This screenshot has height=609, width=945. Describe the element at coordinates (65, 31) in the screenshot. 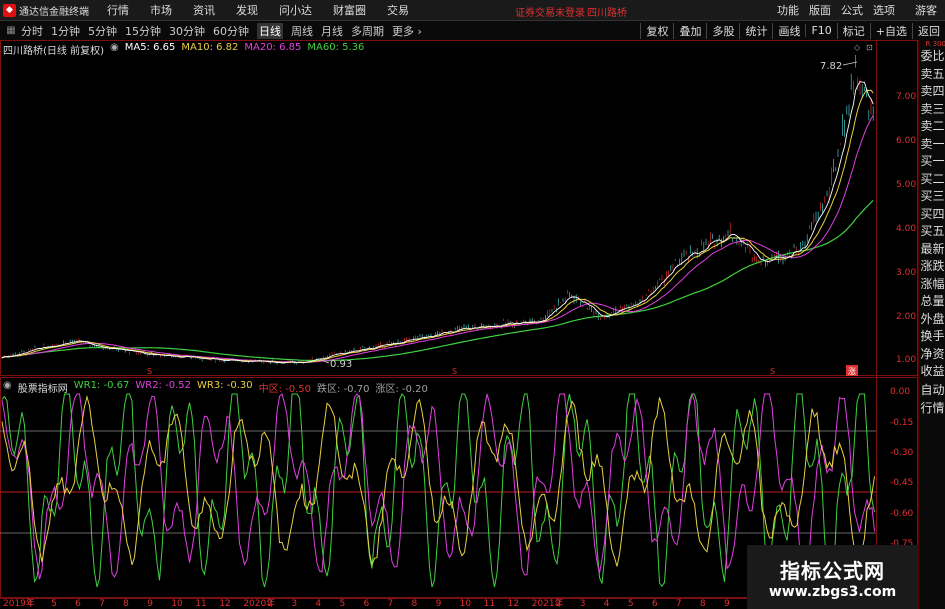

I see `period-1min: 1分钟` at that location.